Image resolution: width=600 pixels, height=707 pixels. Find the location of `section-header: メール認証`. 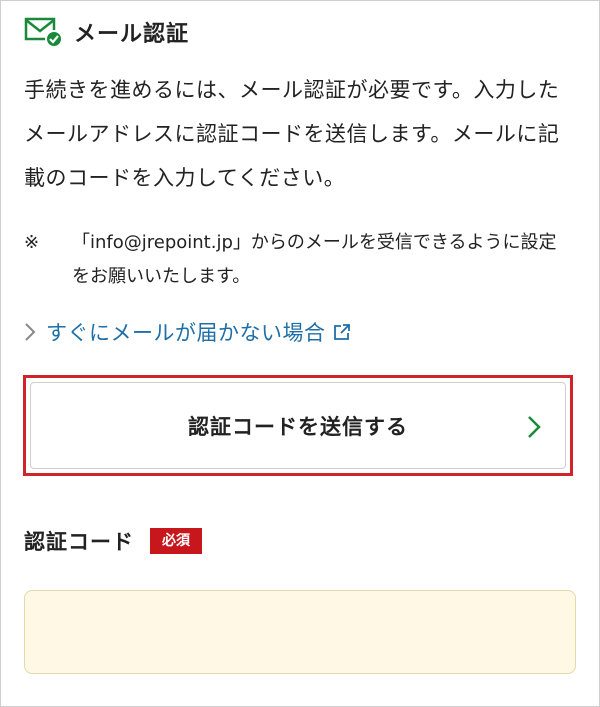

section-header: メール認証 is located at coordinates (106, 32).